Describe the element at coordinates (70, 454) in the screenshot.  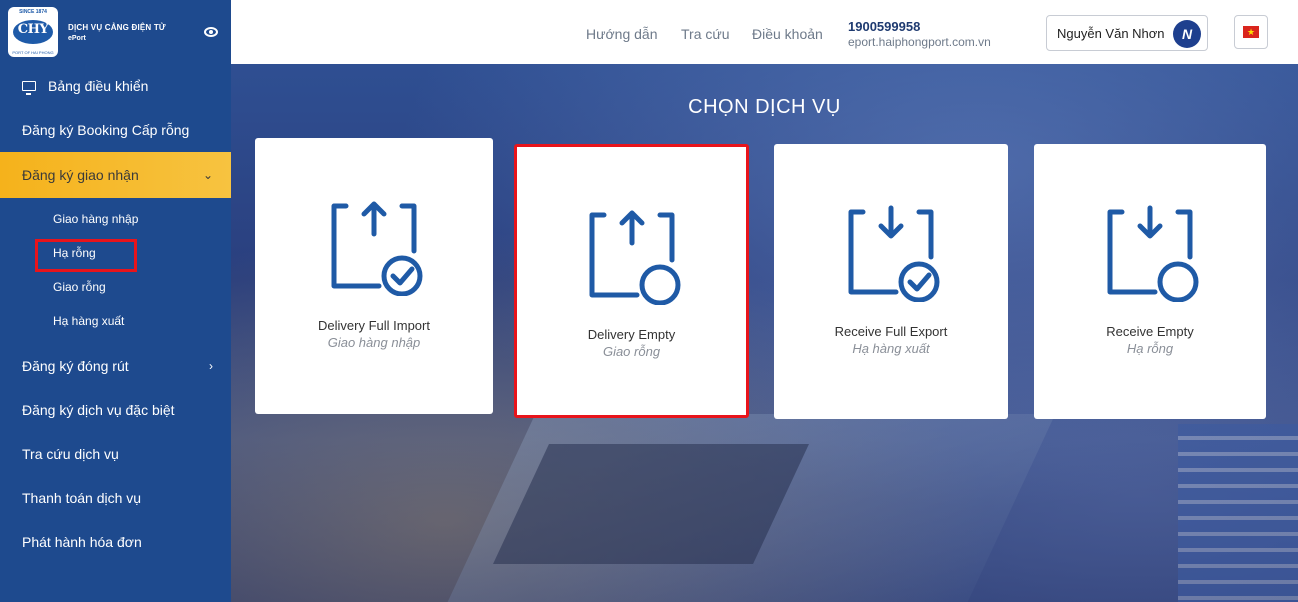
I see `sidebar-item-label: Tra cứu dịch vụ` at that location.